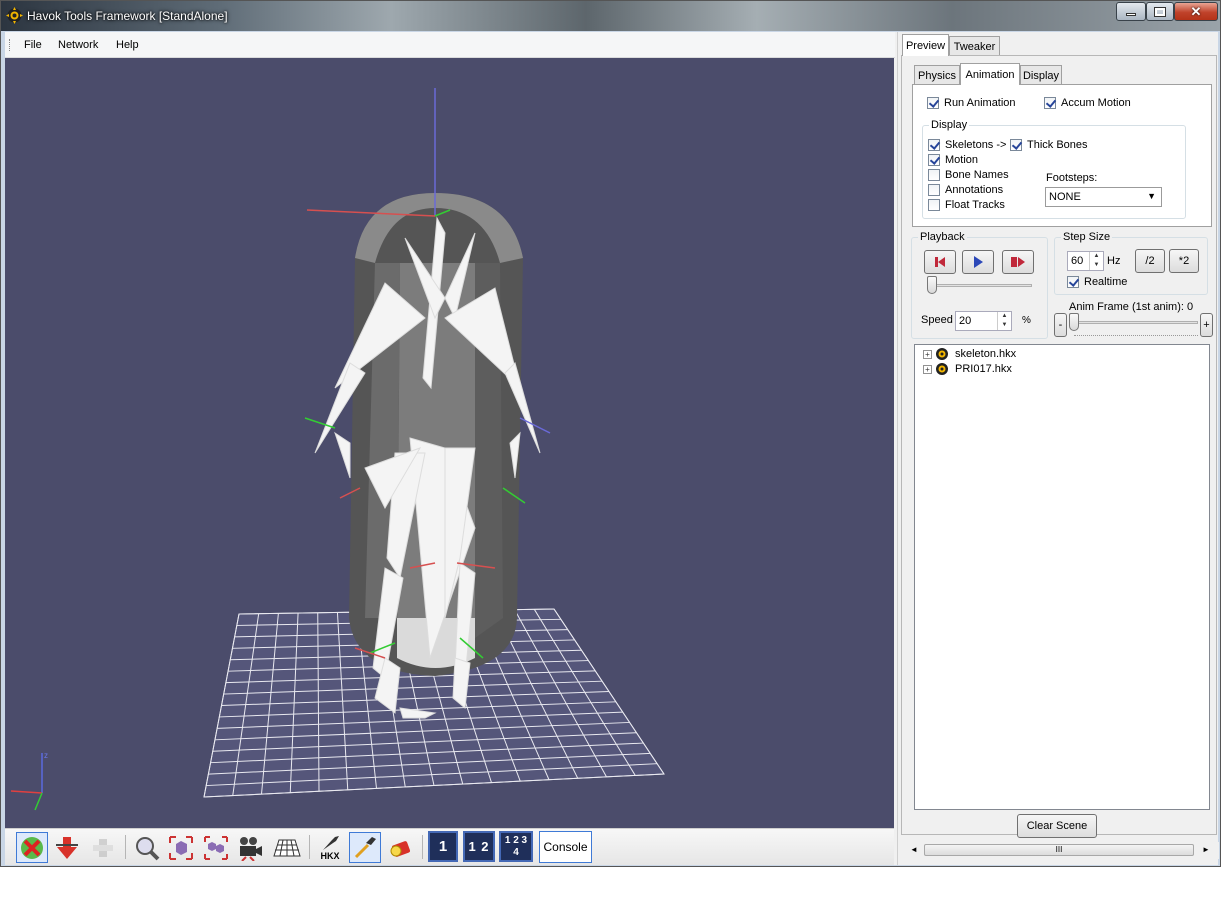 This screenshot has width=1221, height=900. What do you see at coordinates (125, 847) in the screenshot?
I see `toolbar-separator` at bounding box center [125, 847].